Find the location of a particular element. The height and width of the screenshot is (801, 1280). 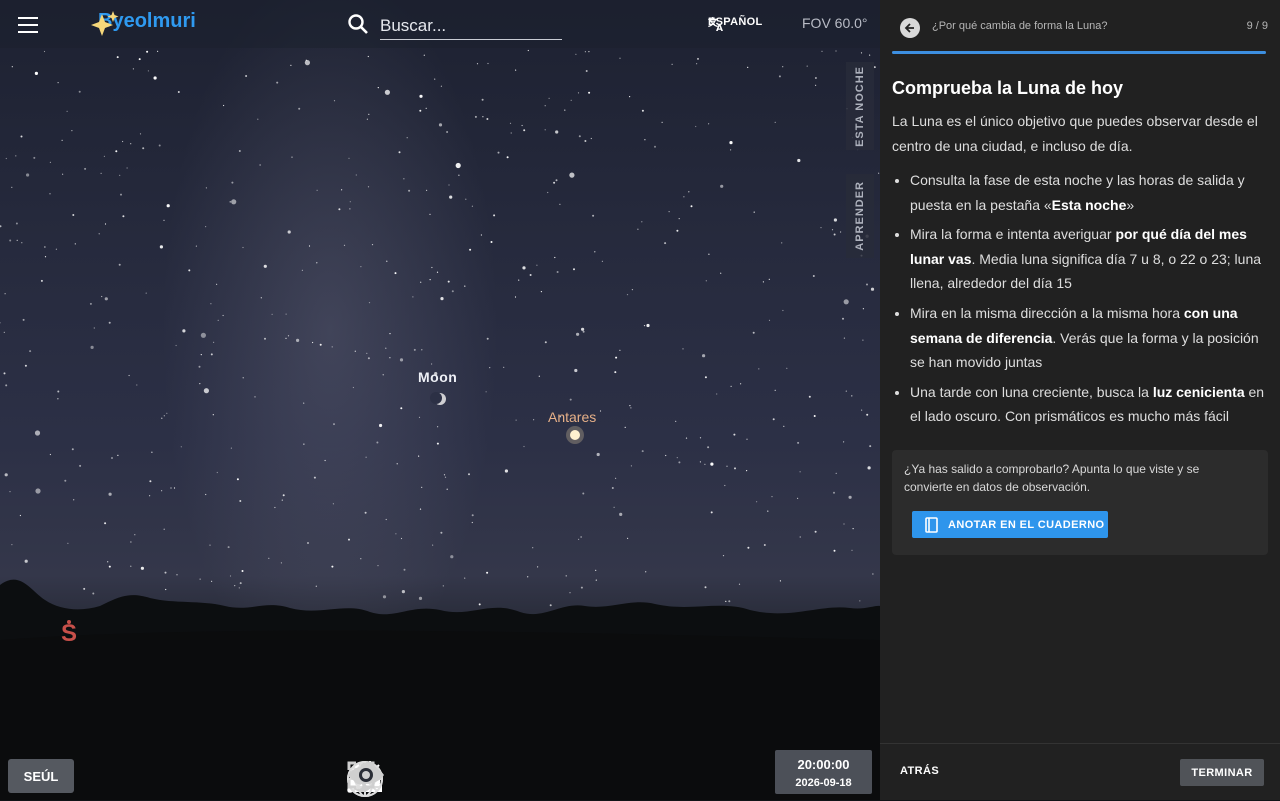

landscape-icon is located at coordinates (432, 779).